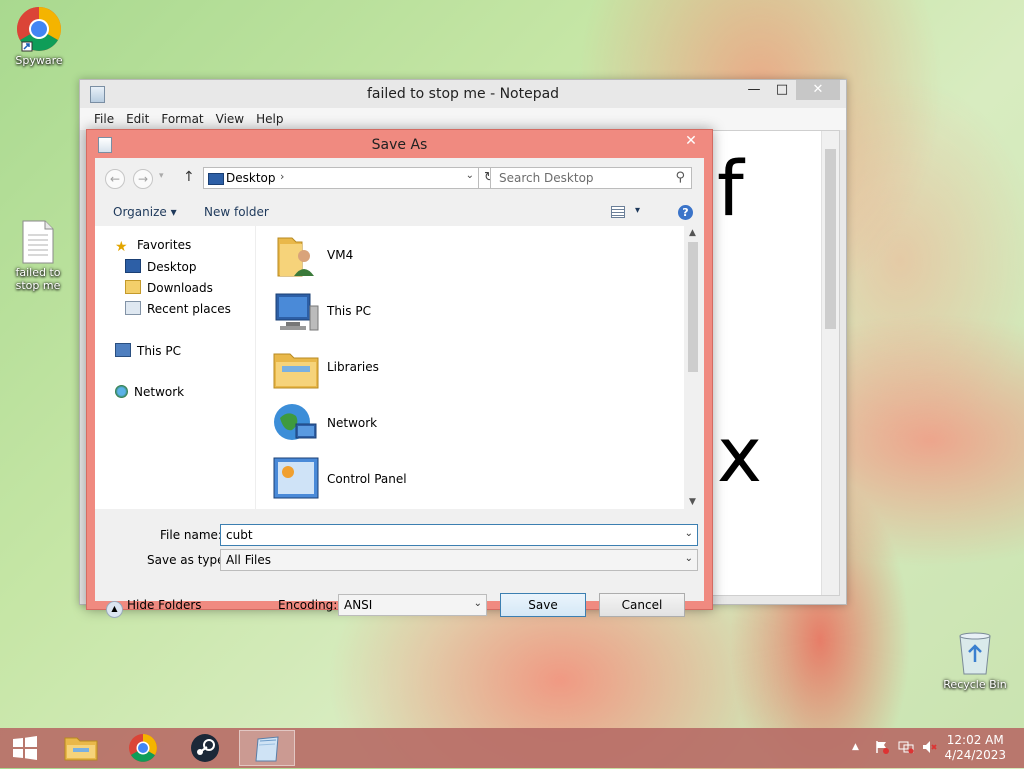  I want to click on maximize-button: □, so click(782, 90).